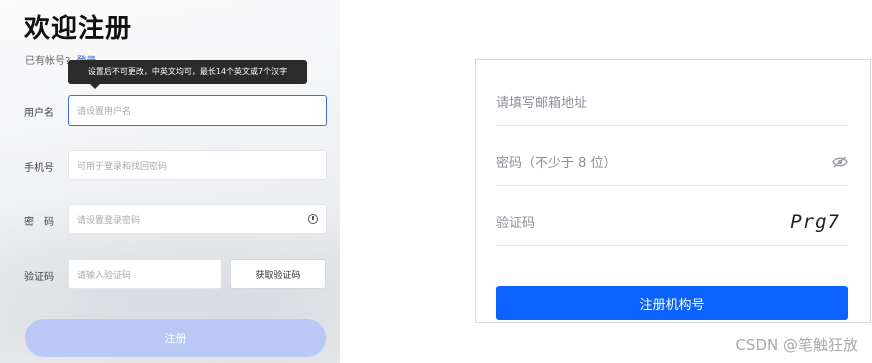 The width and height of the screenshot is (872, 363). I want to click on code-label: 验证码, so click(39, 277).